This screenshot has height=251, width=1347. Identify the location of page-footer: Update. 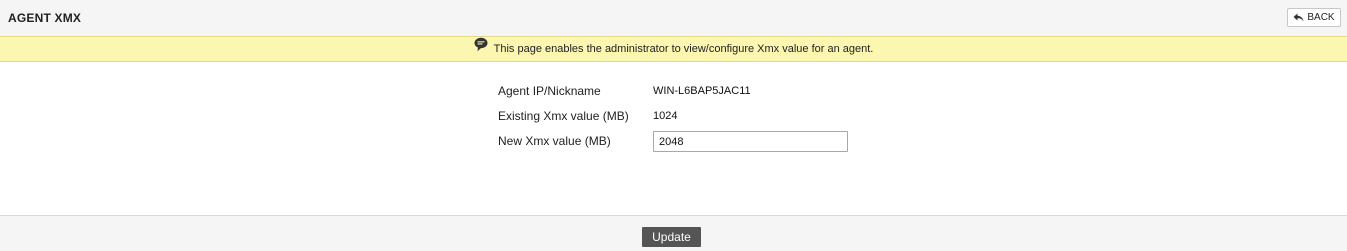
(673, 233).